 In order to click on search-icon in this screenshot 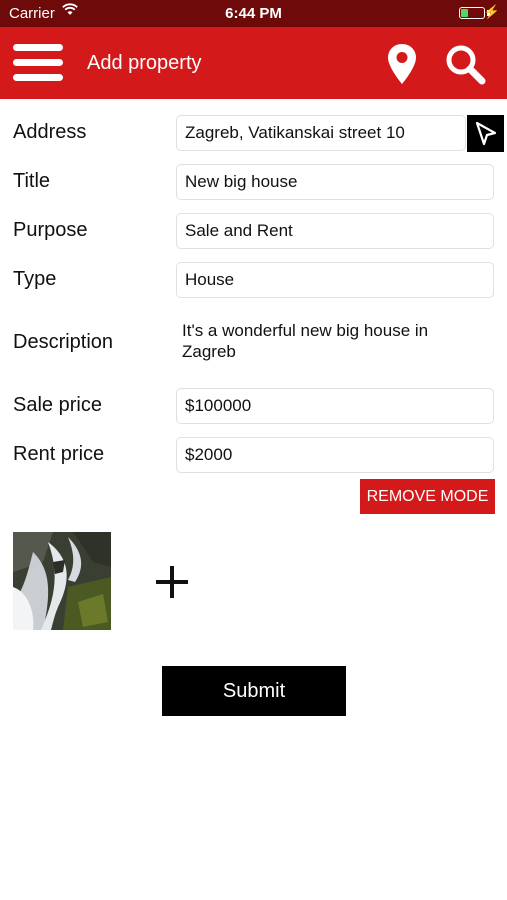, I will do `click(465, 64)`.